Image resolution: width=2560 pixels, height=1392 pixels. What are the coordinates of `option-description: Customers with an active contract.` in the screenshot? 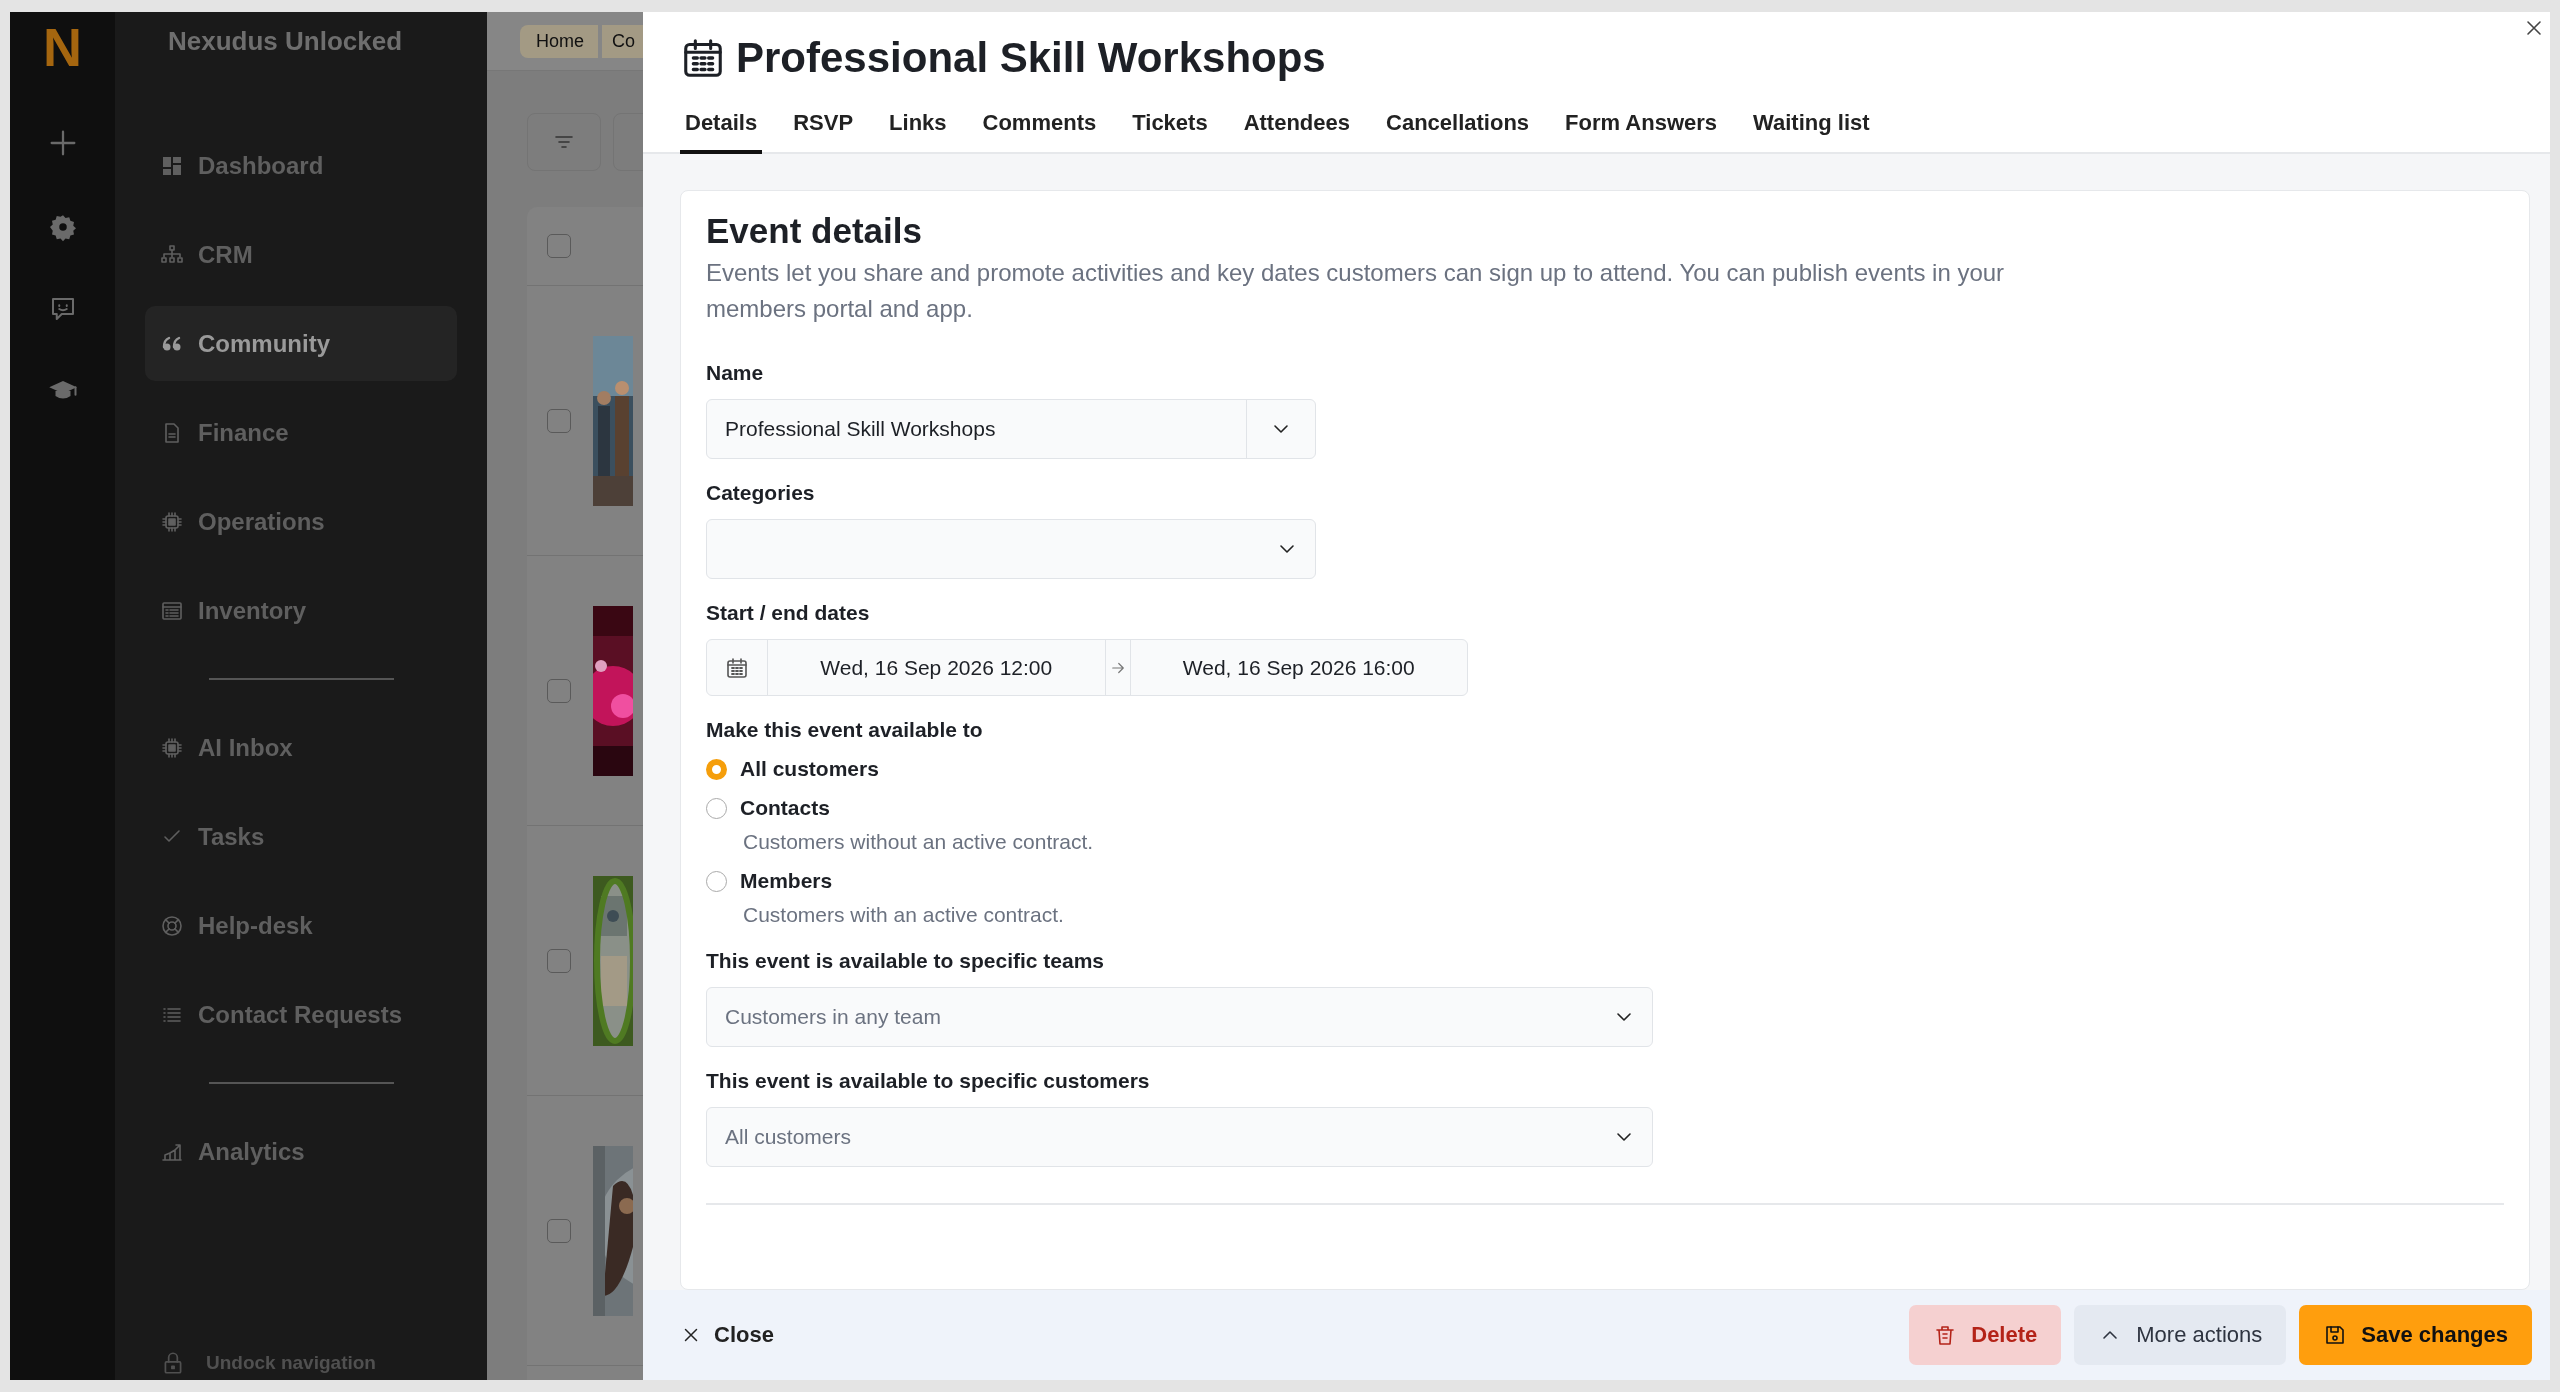 It's located at (903, 915).